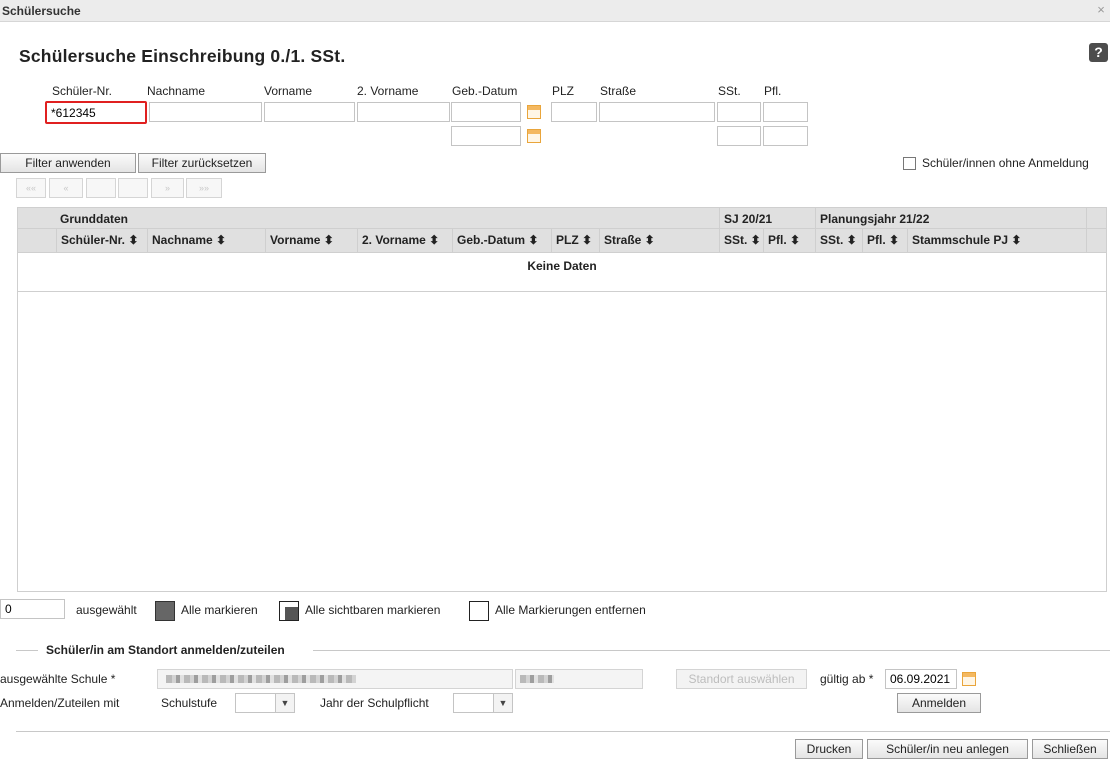 This screenshot has height=763, width=1110. Describe the element at coordinates (785, 112) in the screenshot. I see `pfl-from-input` at that location.